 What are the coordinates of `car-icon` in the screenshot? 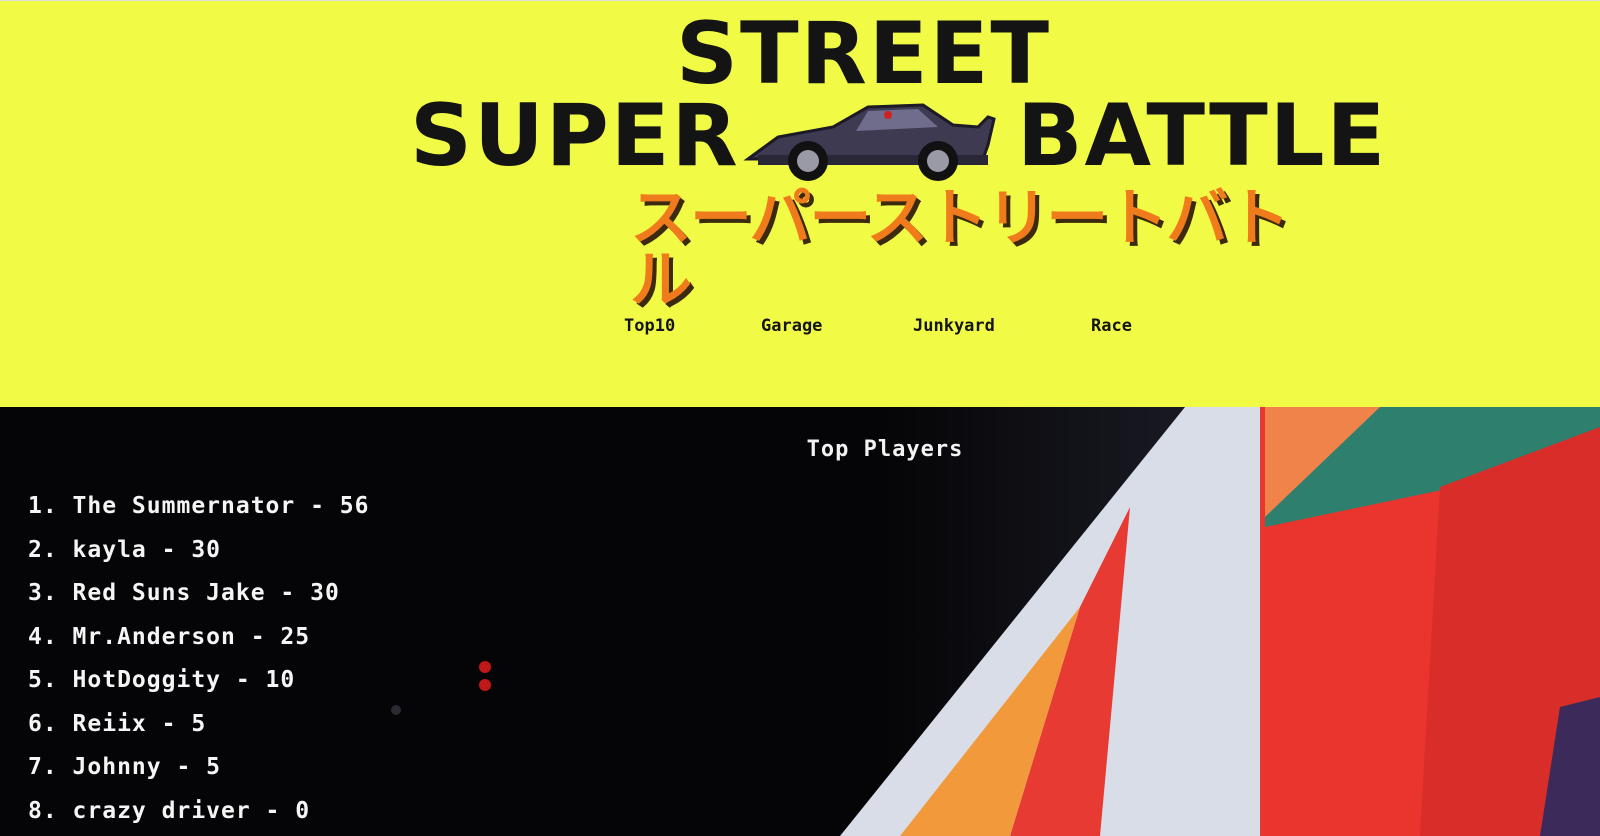 It's located at (869, 142).